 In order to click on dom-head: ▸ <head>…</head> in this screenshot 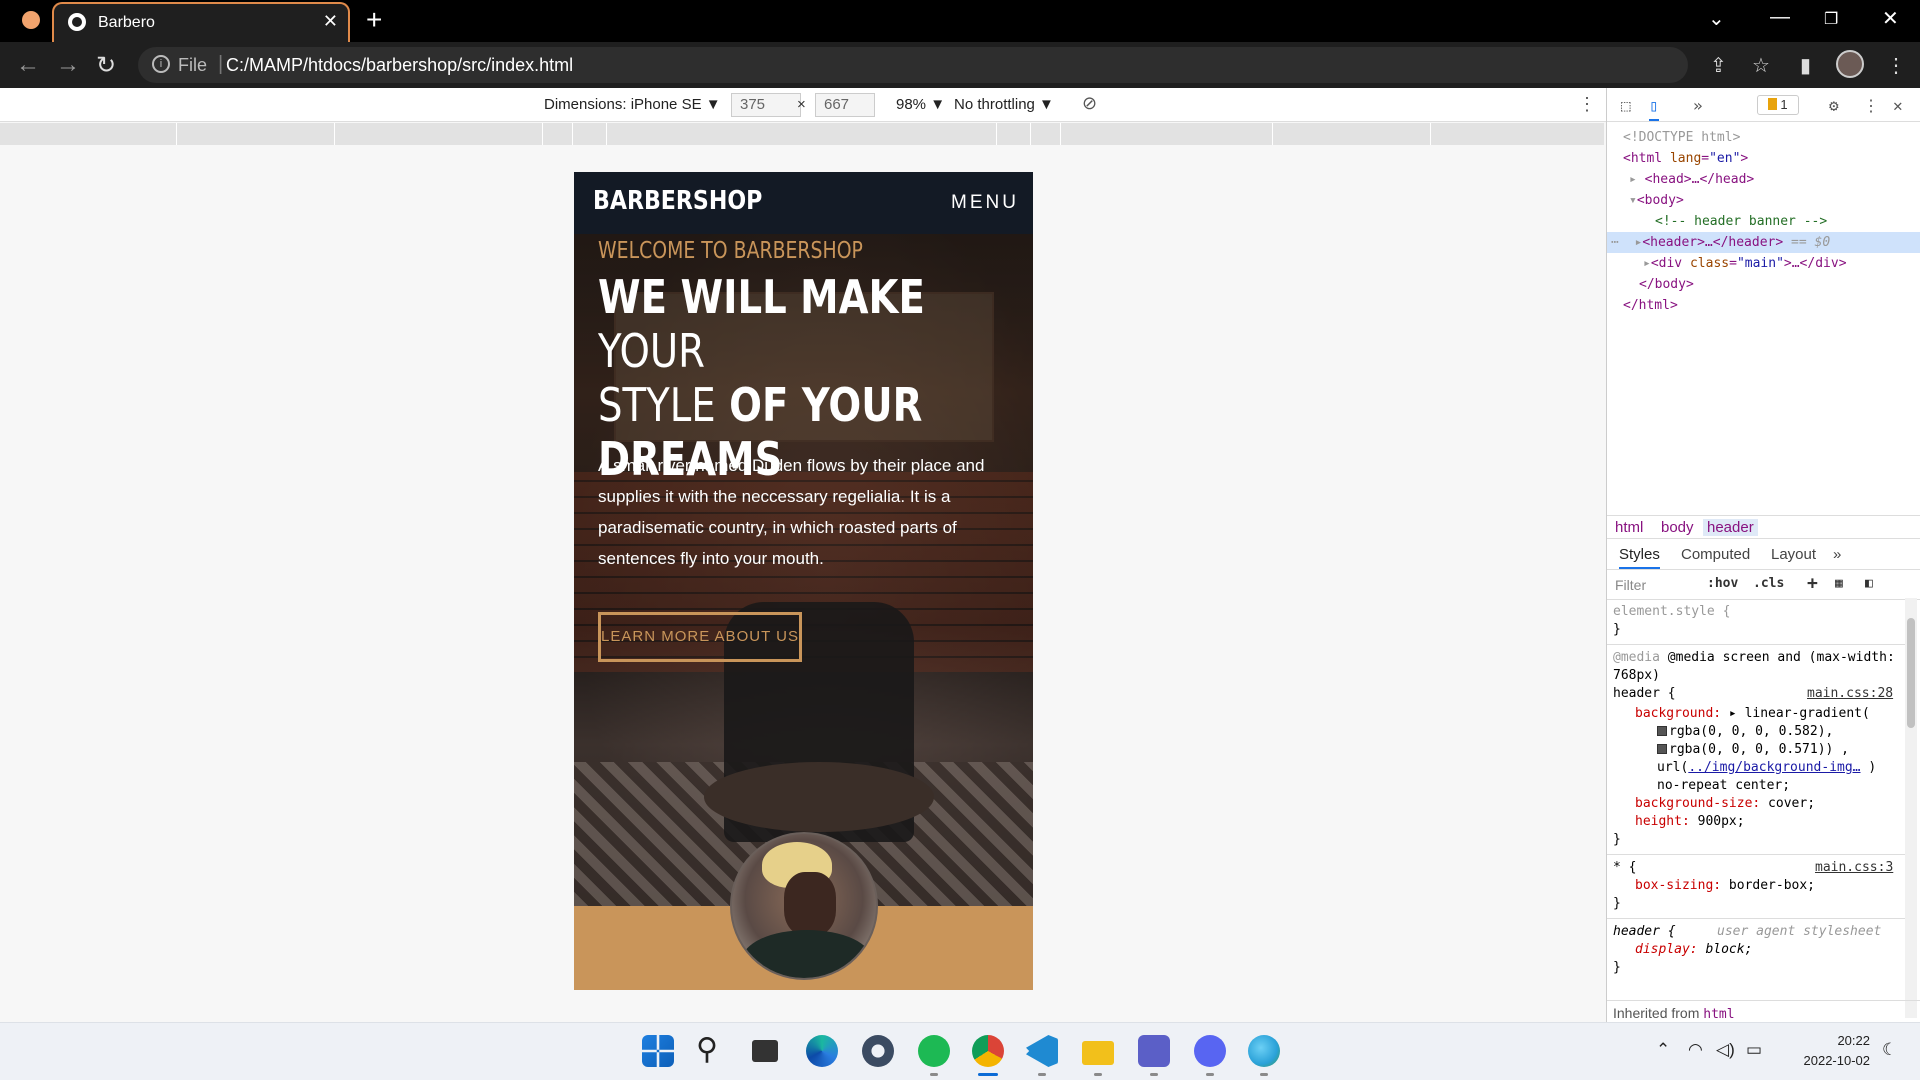, I will do `click(1763, 179)`.